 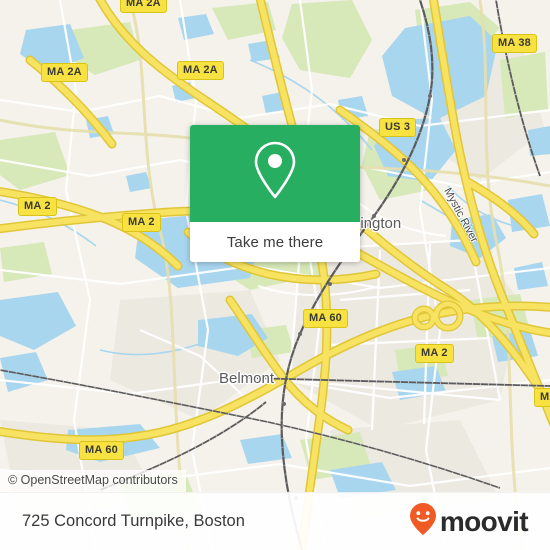 What do you see at coordinates (484, 521) in the screenshot?
I see `moovit-wordmark: moovit` at bounding box center [484, 521].